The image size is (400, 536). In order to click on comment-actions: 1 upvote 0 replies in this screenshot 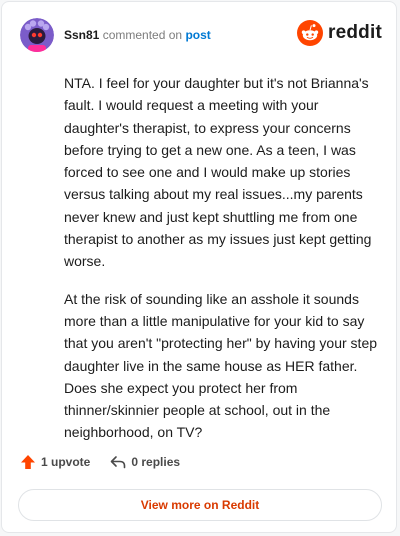, I will do `click(110, 462)`.